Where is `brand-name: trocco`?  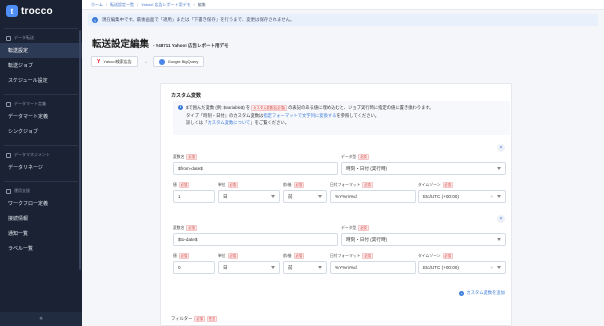 brand-name: trocco is located at coordinates (37, 11).